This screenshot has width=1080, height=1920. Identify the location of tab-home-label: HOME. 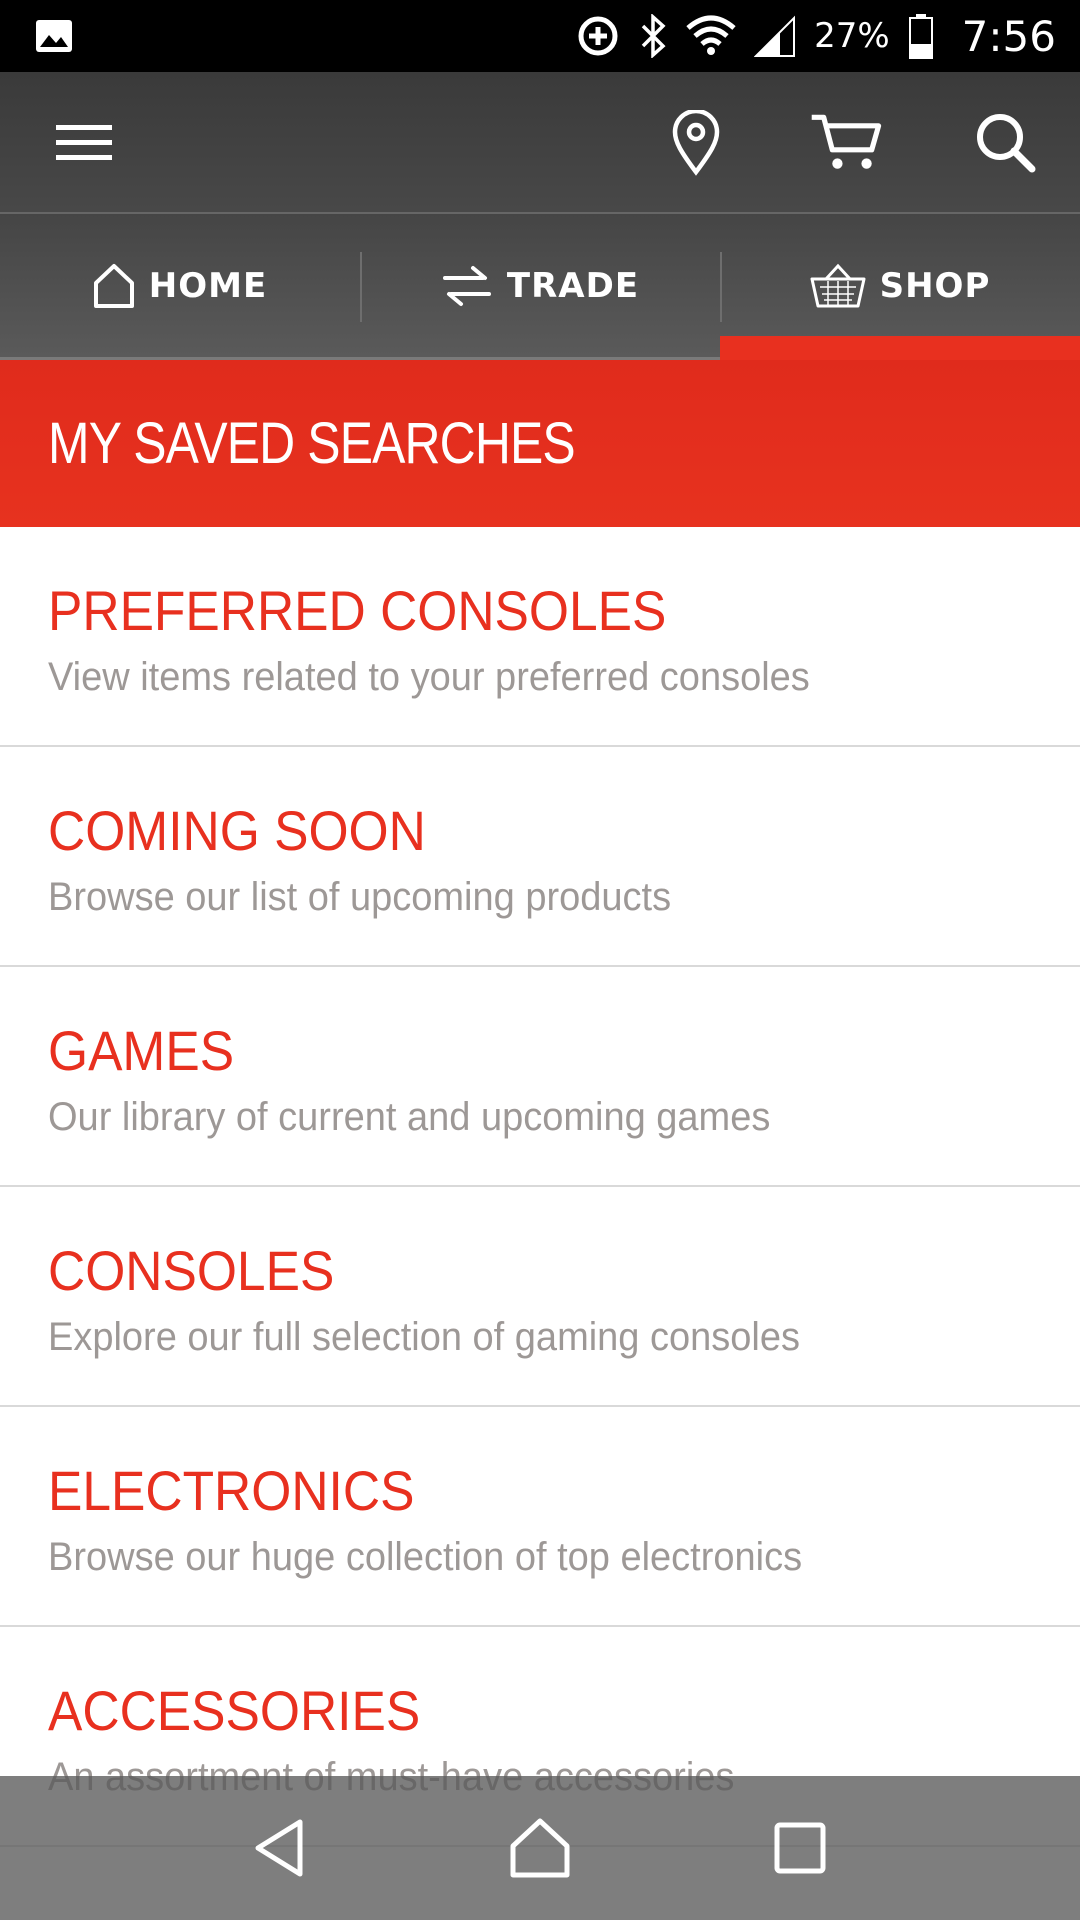
(208, 285).